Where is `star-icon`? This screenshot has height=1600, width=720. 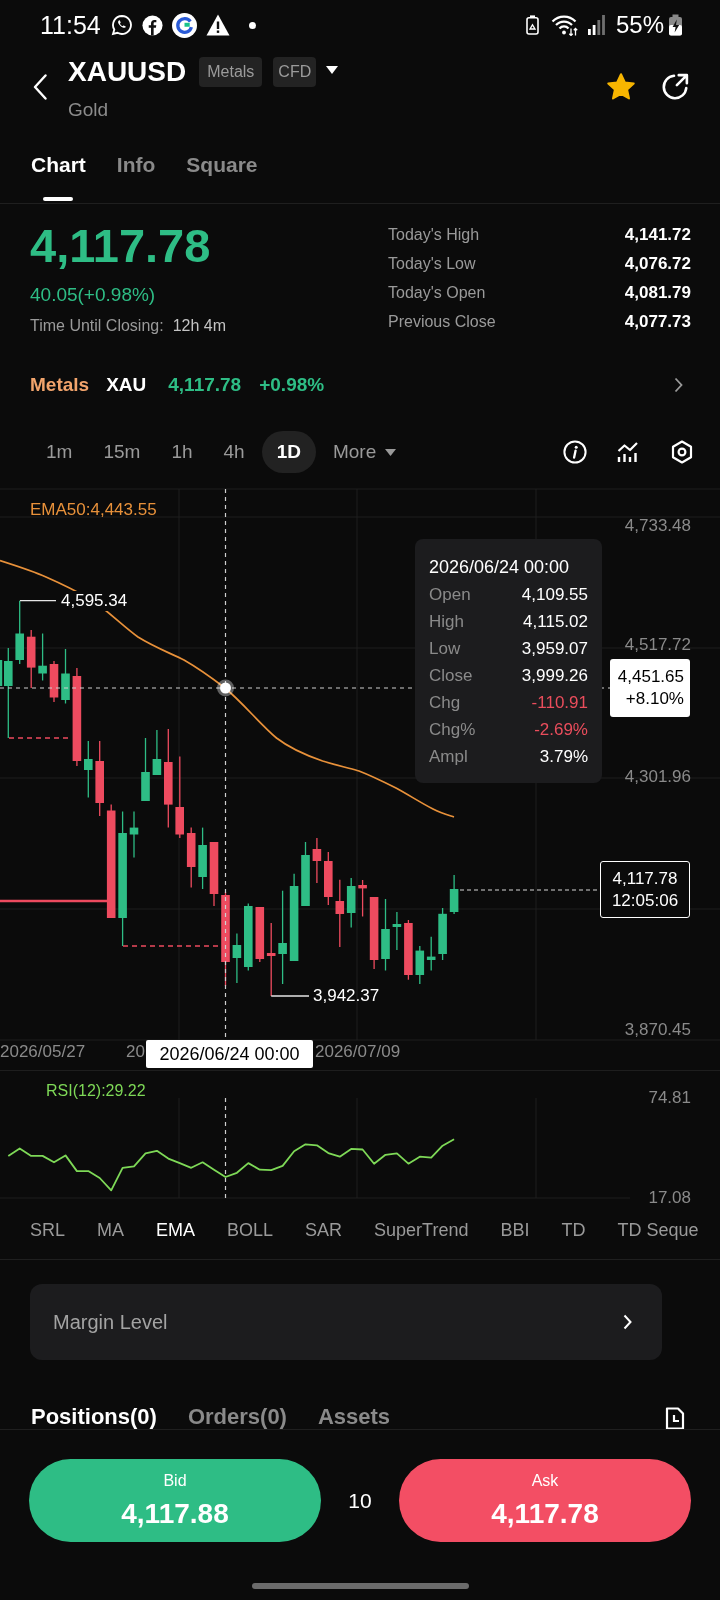 star-icon is located at coordinates (621, 87).